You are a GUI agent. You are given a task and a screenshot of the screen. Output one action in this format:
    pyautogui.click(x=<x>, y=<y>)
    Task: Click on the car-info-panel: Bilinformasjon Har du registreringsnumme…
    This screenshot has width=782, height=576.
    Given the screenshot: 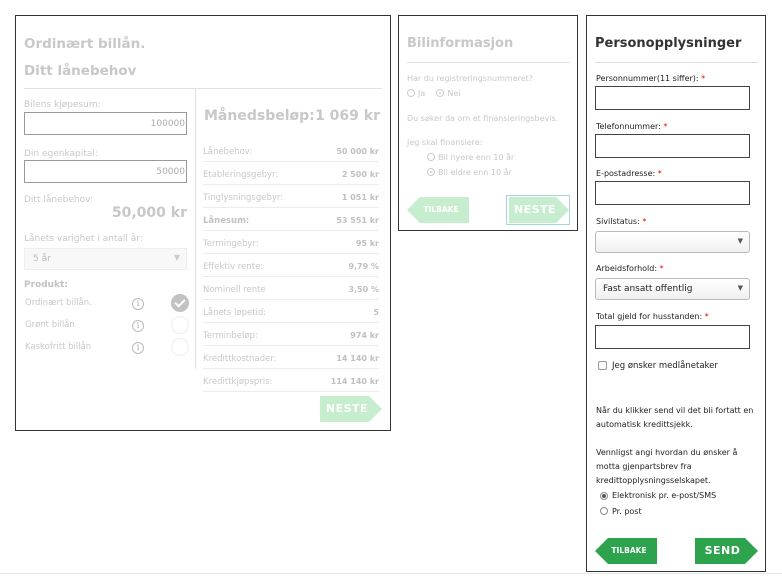 What is the action you would take?
    pyautogui.click(x=488, y=123)
    